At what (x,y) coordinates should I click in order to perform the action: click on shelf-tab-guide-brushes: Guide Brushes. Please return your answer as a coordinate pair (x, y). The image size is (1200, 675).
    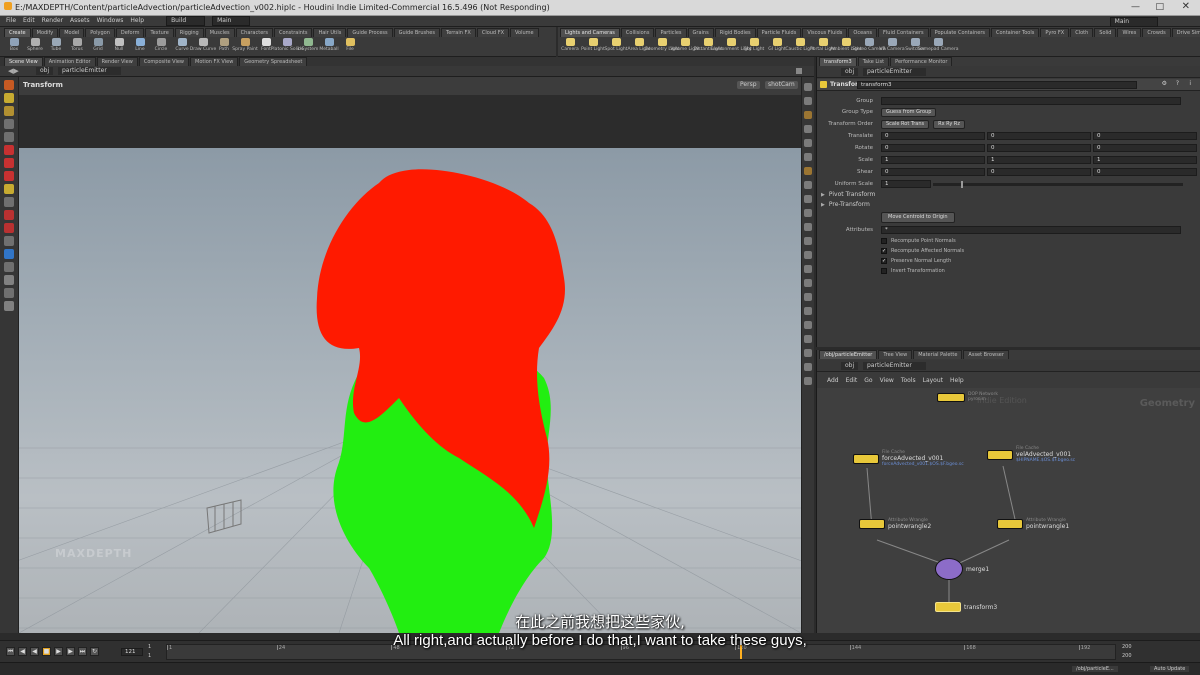
    Looking at the image, I should click on (416, 32).